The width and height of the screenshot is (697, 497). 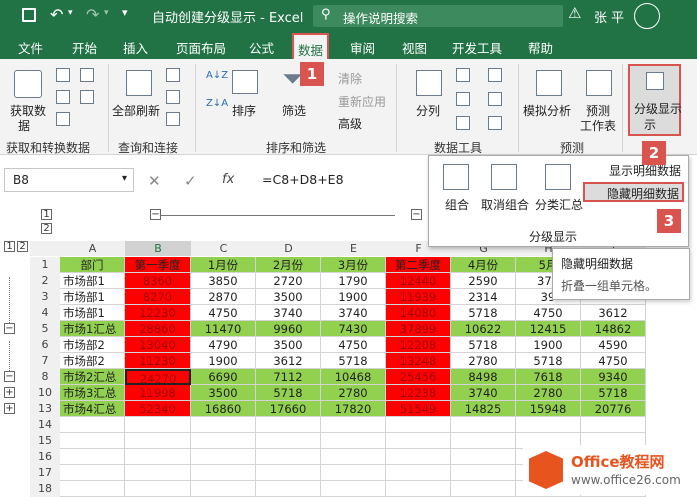 What do you see at coordinates (84, 47) in the screenshot?
I see `tab-home: 开始` at bounding box center [84, 47].